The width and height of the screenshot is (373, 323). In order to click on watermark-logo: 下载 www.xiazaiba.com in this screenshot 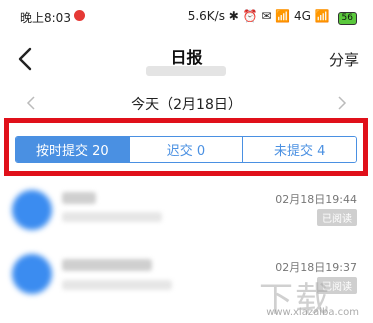, I will do `click(307, 291)`.